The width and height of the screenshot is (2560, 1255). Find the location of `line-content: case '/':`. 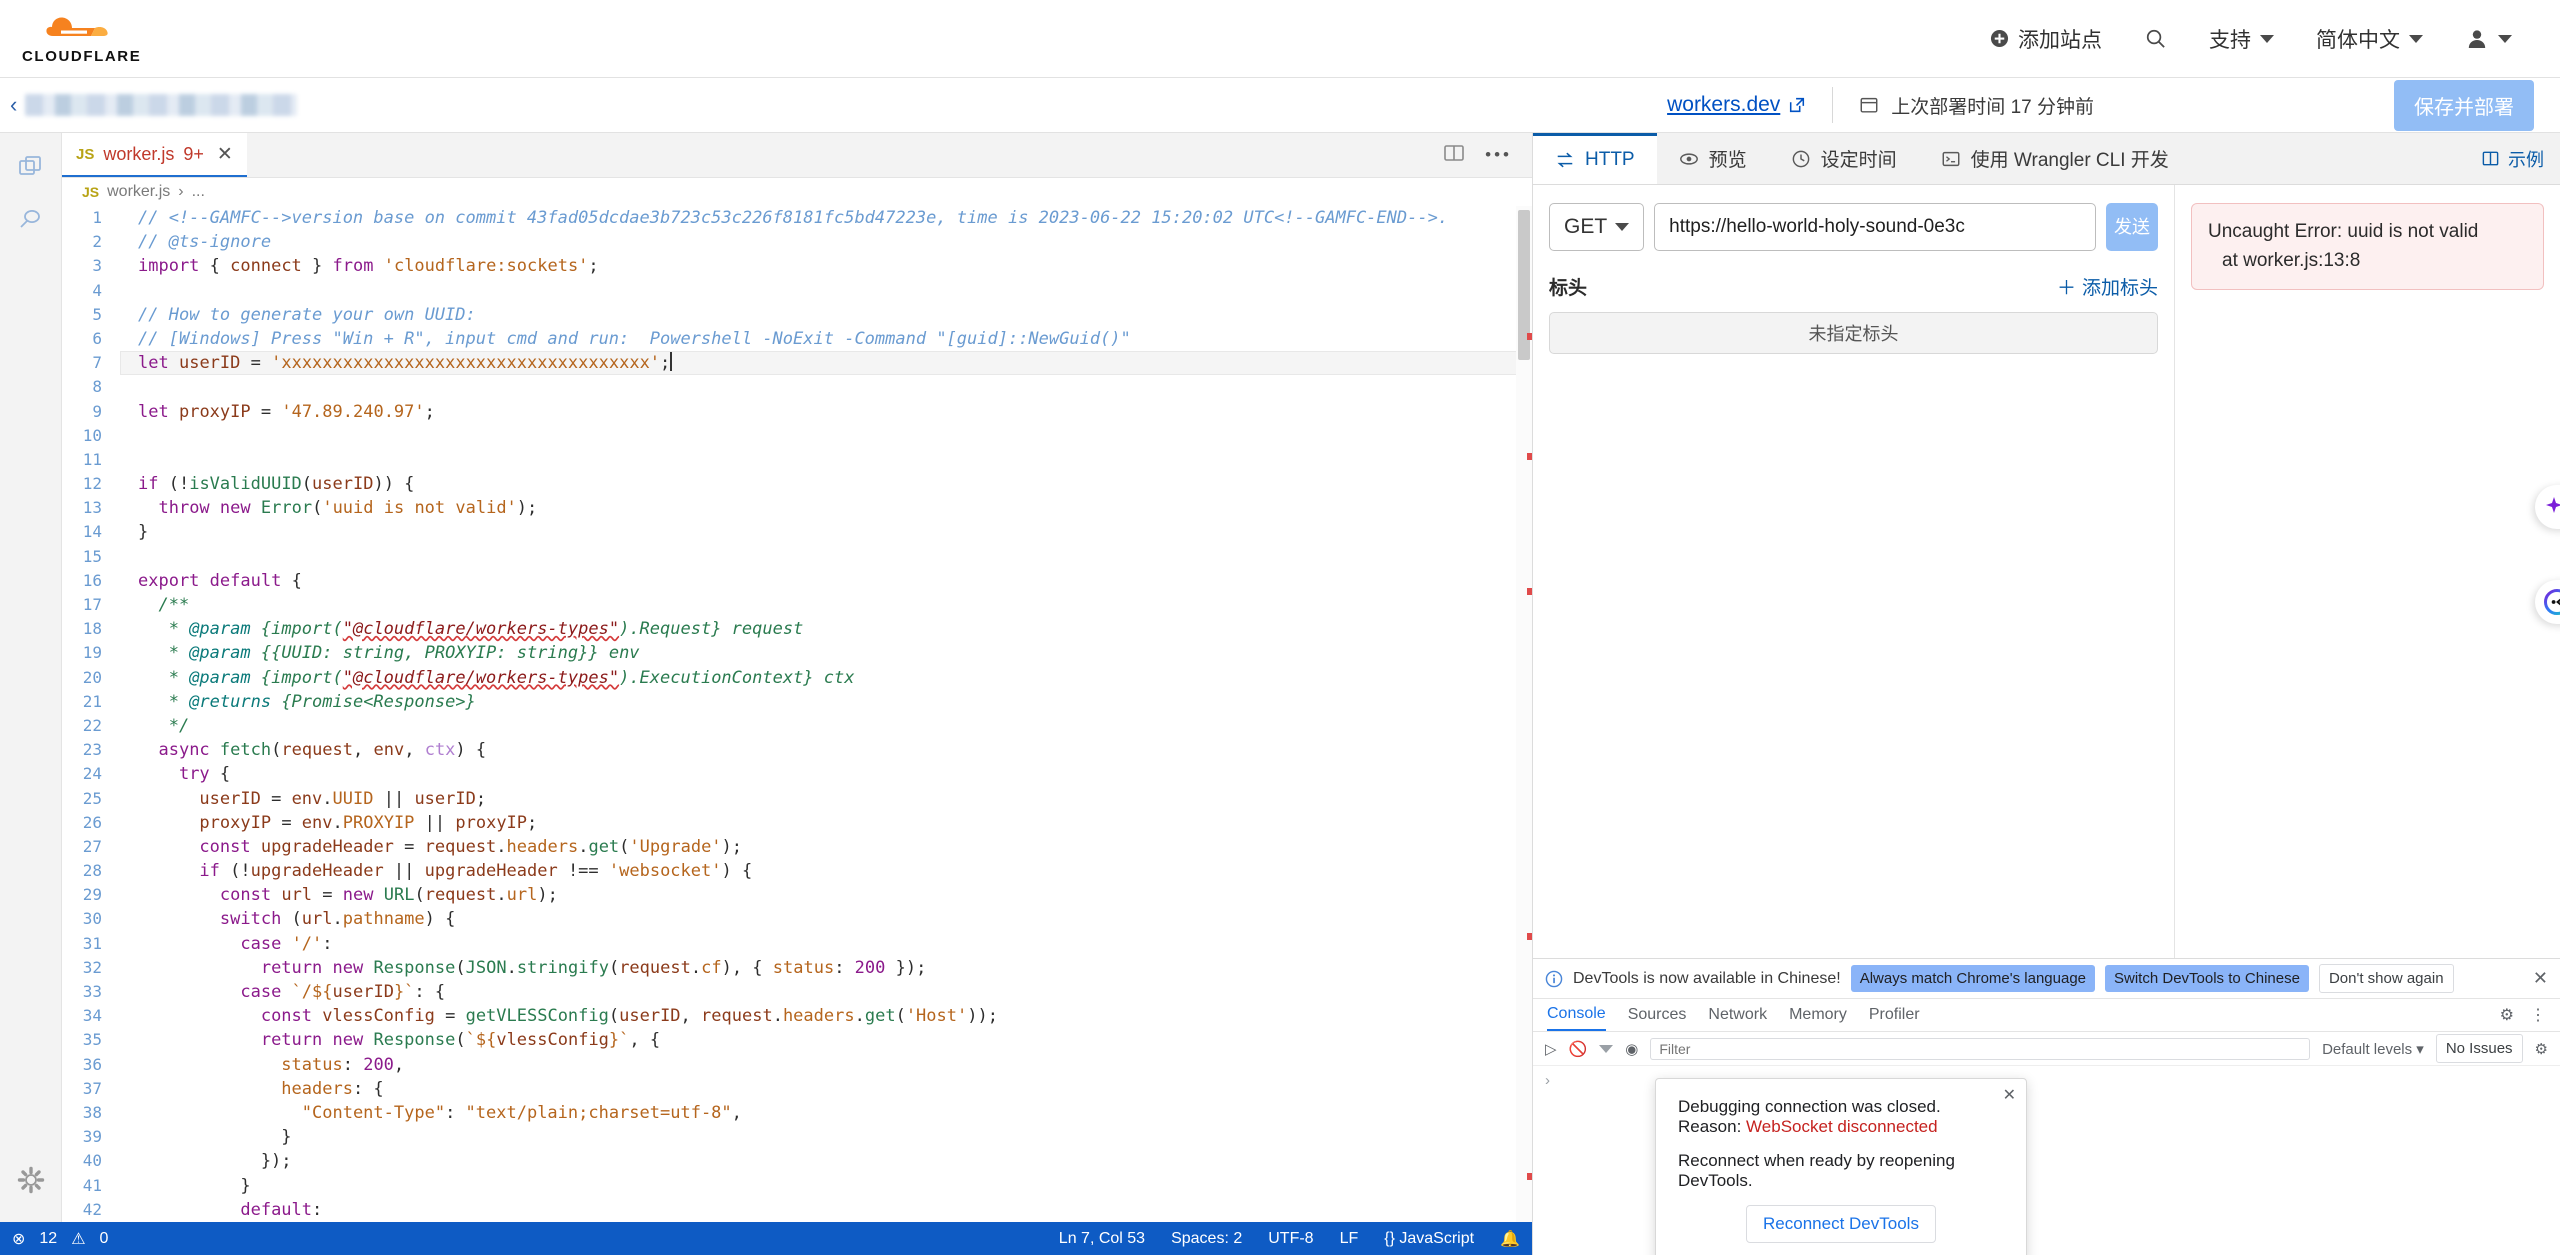

line-content: case '/': is located at coordinates (826, 944).